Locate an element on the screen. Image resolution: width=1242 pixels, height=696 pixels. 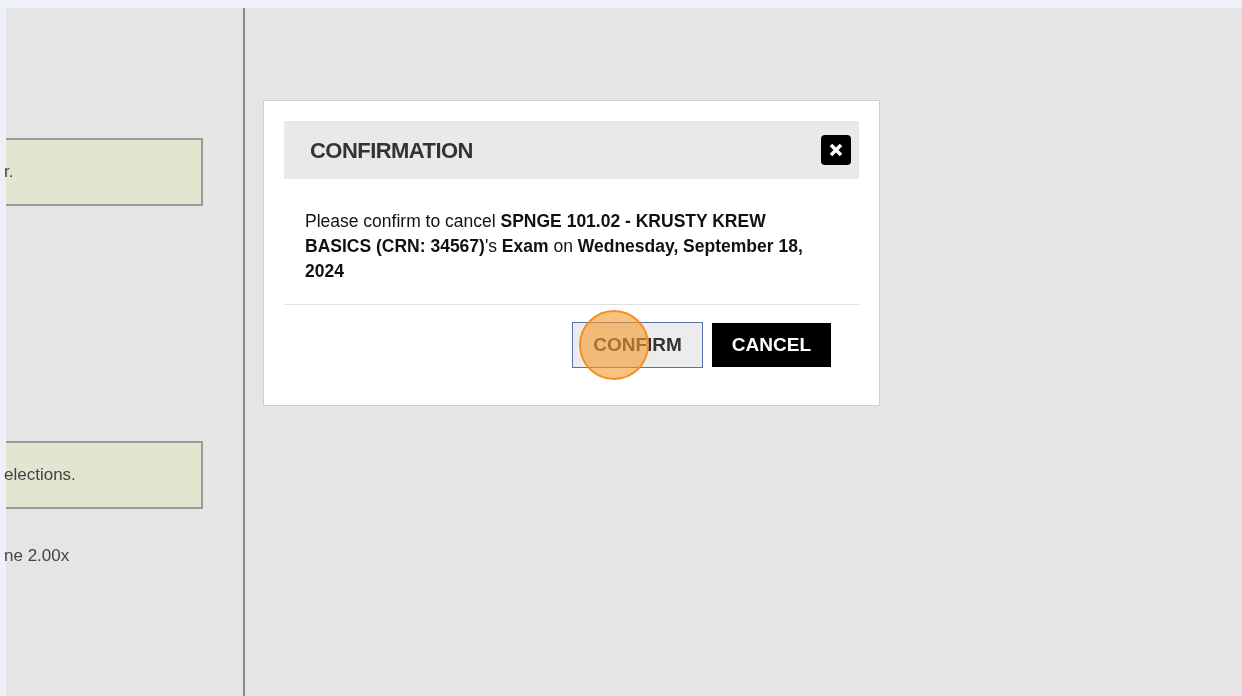
close-button is located at coordinates (836, 150).